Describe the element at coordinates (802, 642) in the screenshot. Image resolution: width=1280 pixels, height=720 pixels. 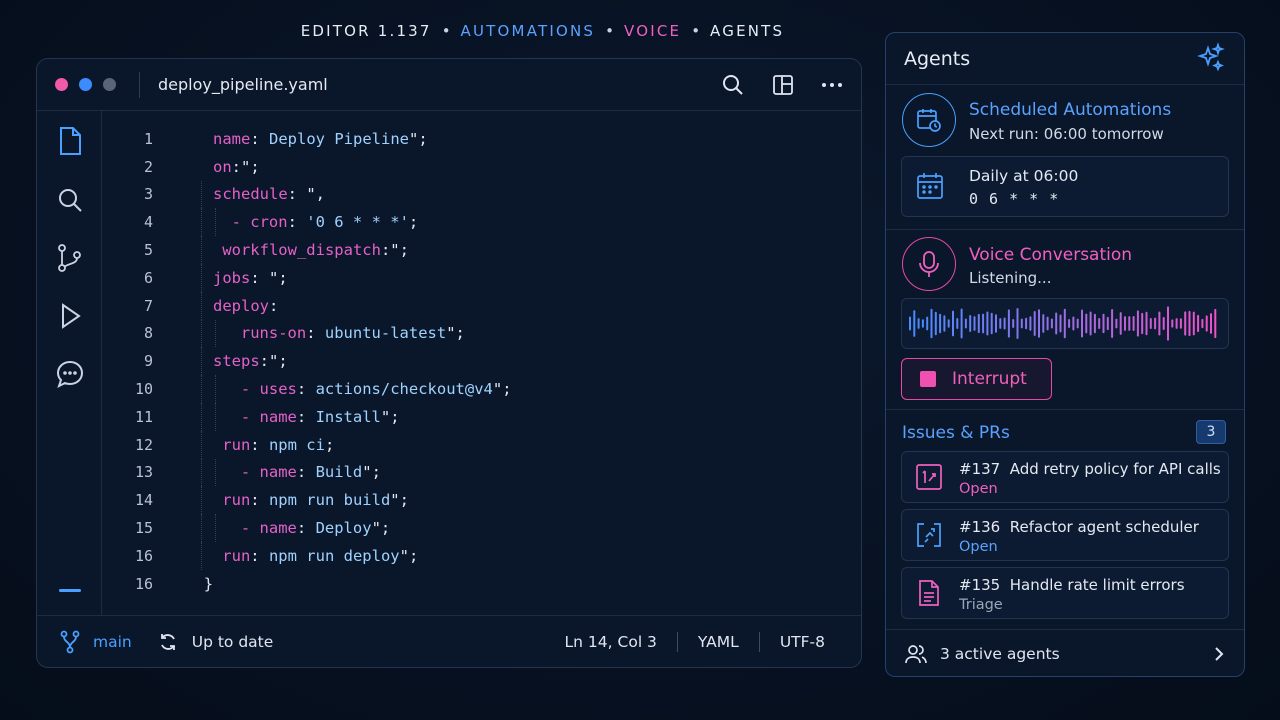
I see `encoding: UTF-8` at that location.